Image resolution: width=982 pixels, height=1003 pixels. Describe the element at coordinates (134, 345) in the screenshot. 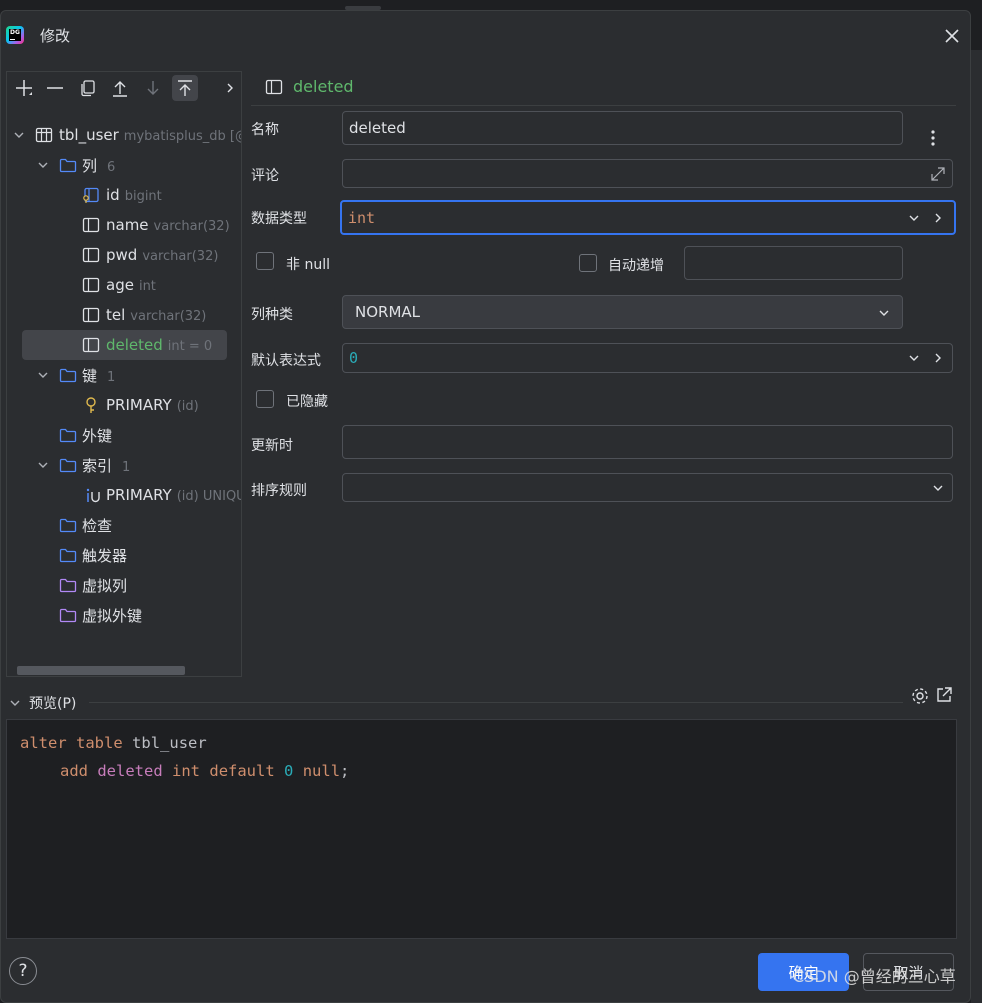

I see `column-name: deleted` at that location.